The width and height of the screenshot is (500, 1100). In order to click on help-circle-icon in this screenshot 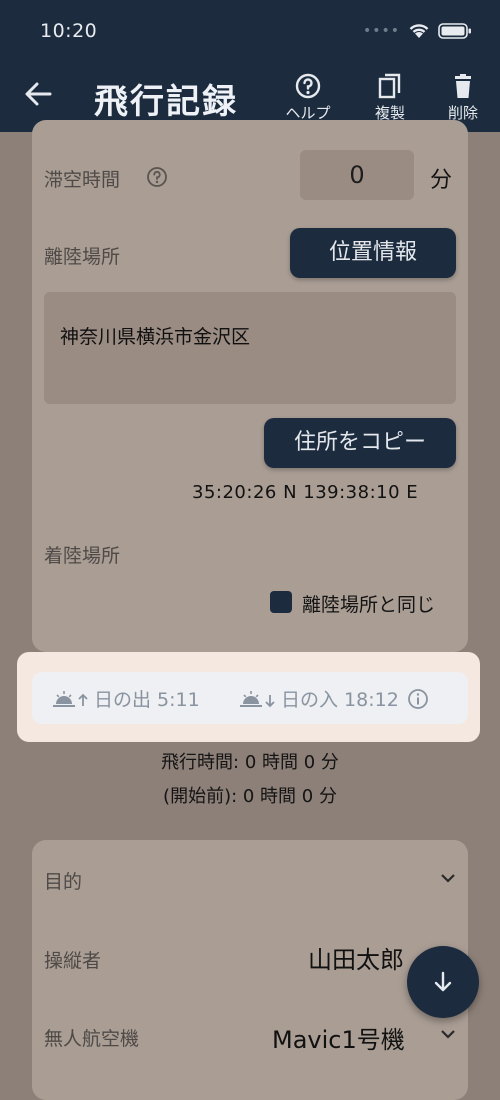, I will do `click(308, 86)`.